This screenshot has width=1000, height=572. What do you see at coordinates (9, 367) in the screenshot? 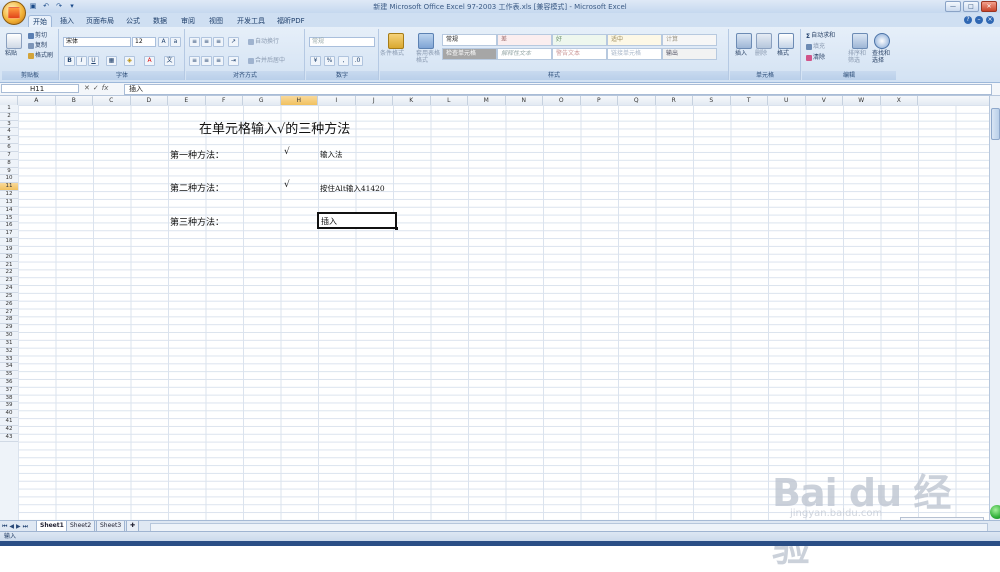
I see `row-header: 34` at bounding box center [9, 367].